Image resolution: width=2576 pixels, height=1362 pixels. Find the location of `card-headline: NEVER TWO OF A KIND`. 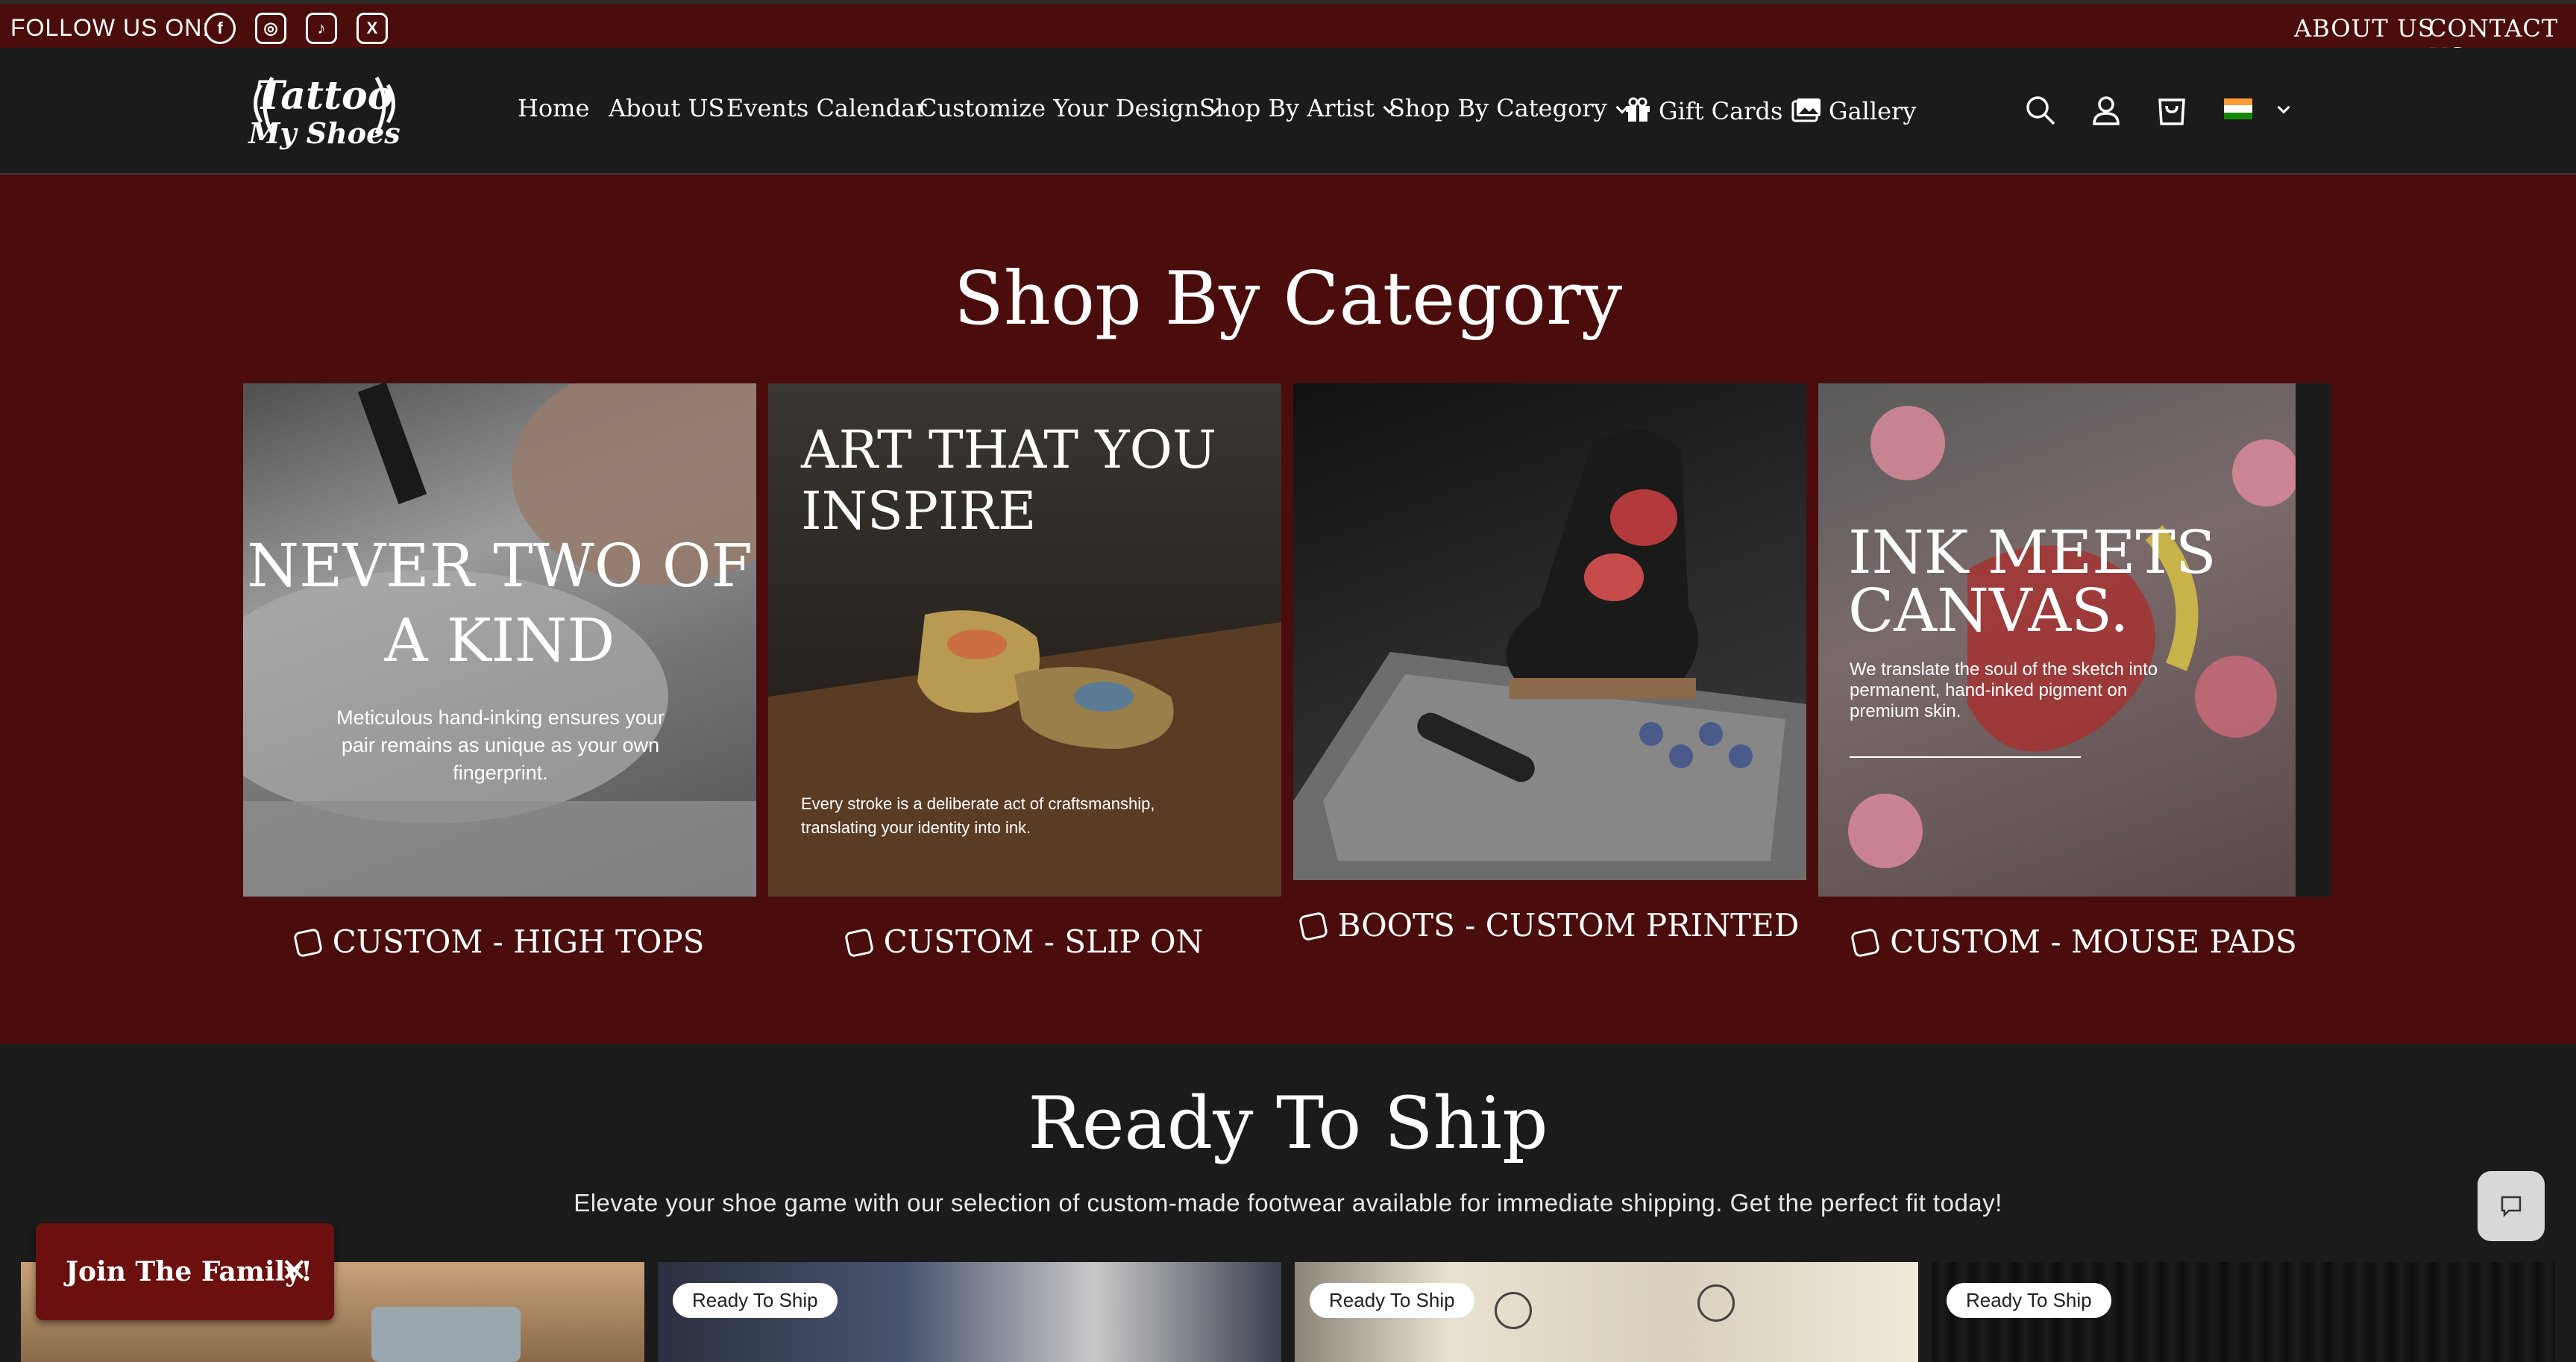

card-headline: NEVER TWO OF A KIND is located at coordinates (500, 603).